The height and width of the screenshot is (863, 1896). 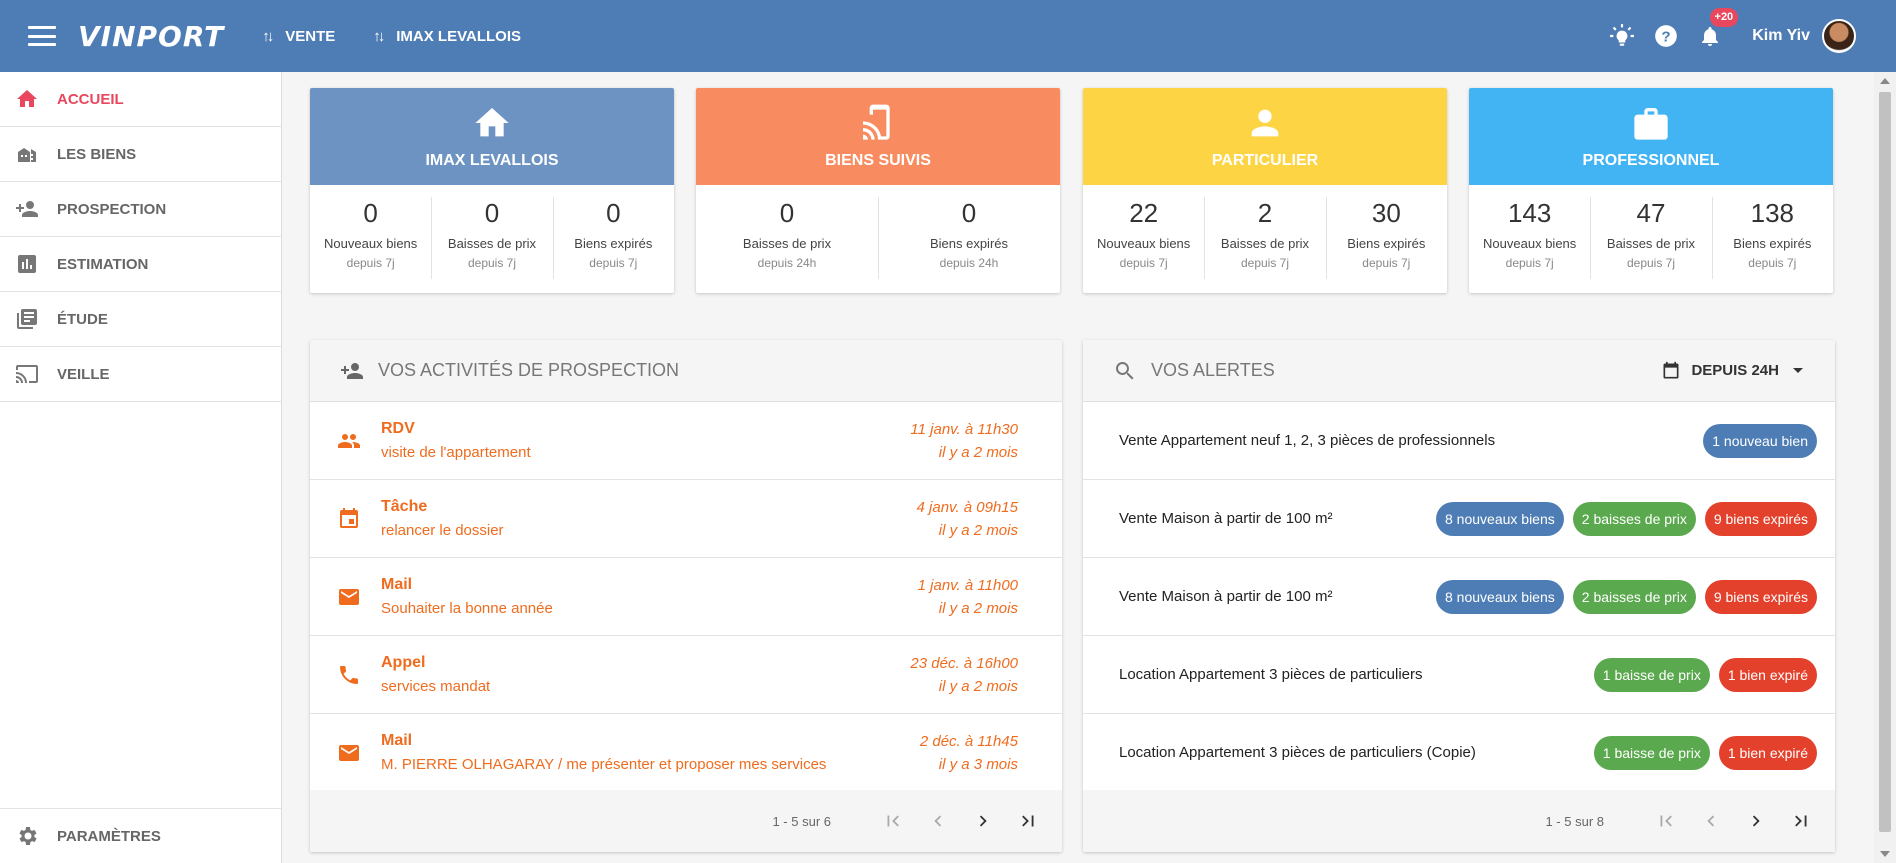 I want to click on card-title: PARTICULIER, so click(x=1265, y=160).